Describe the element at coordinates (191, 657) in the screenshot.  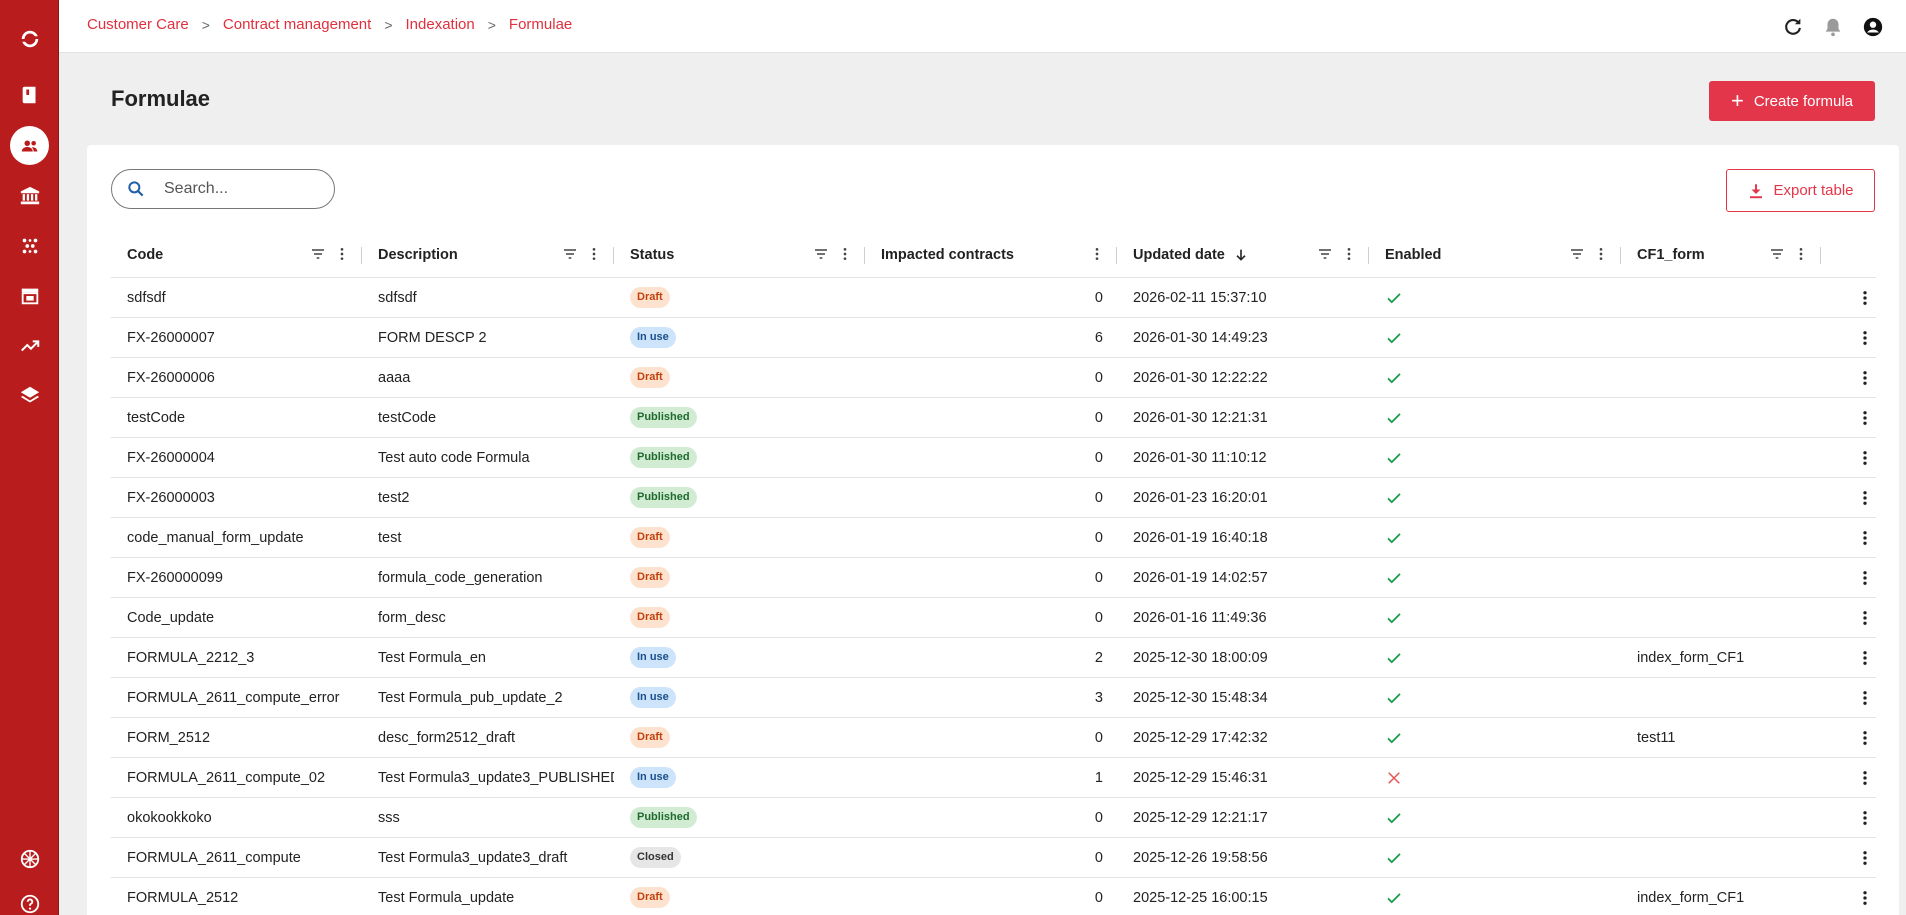
I see `cell-code: FORMULA_2212_3` at that location.